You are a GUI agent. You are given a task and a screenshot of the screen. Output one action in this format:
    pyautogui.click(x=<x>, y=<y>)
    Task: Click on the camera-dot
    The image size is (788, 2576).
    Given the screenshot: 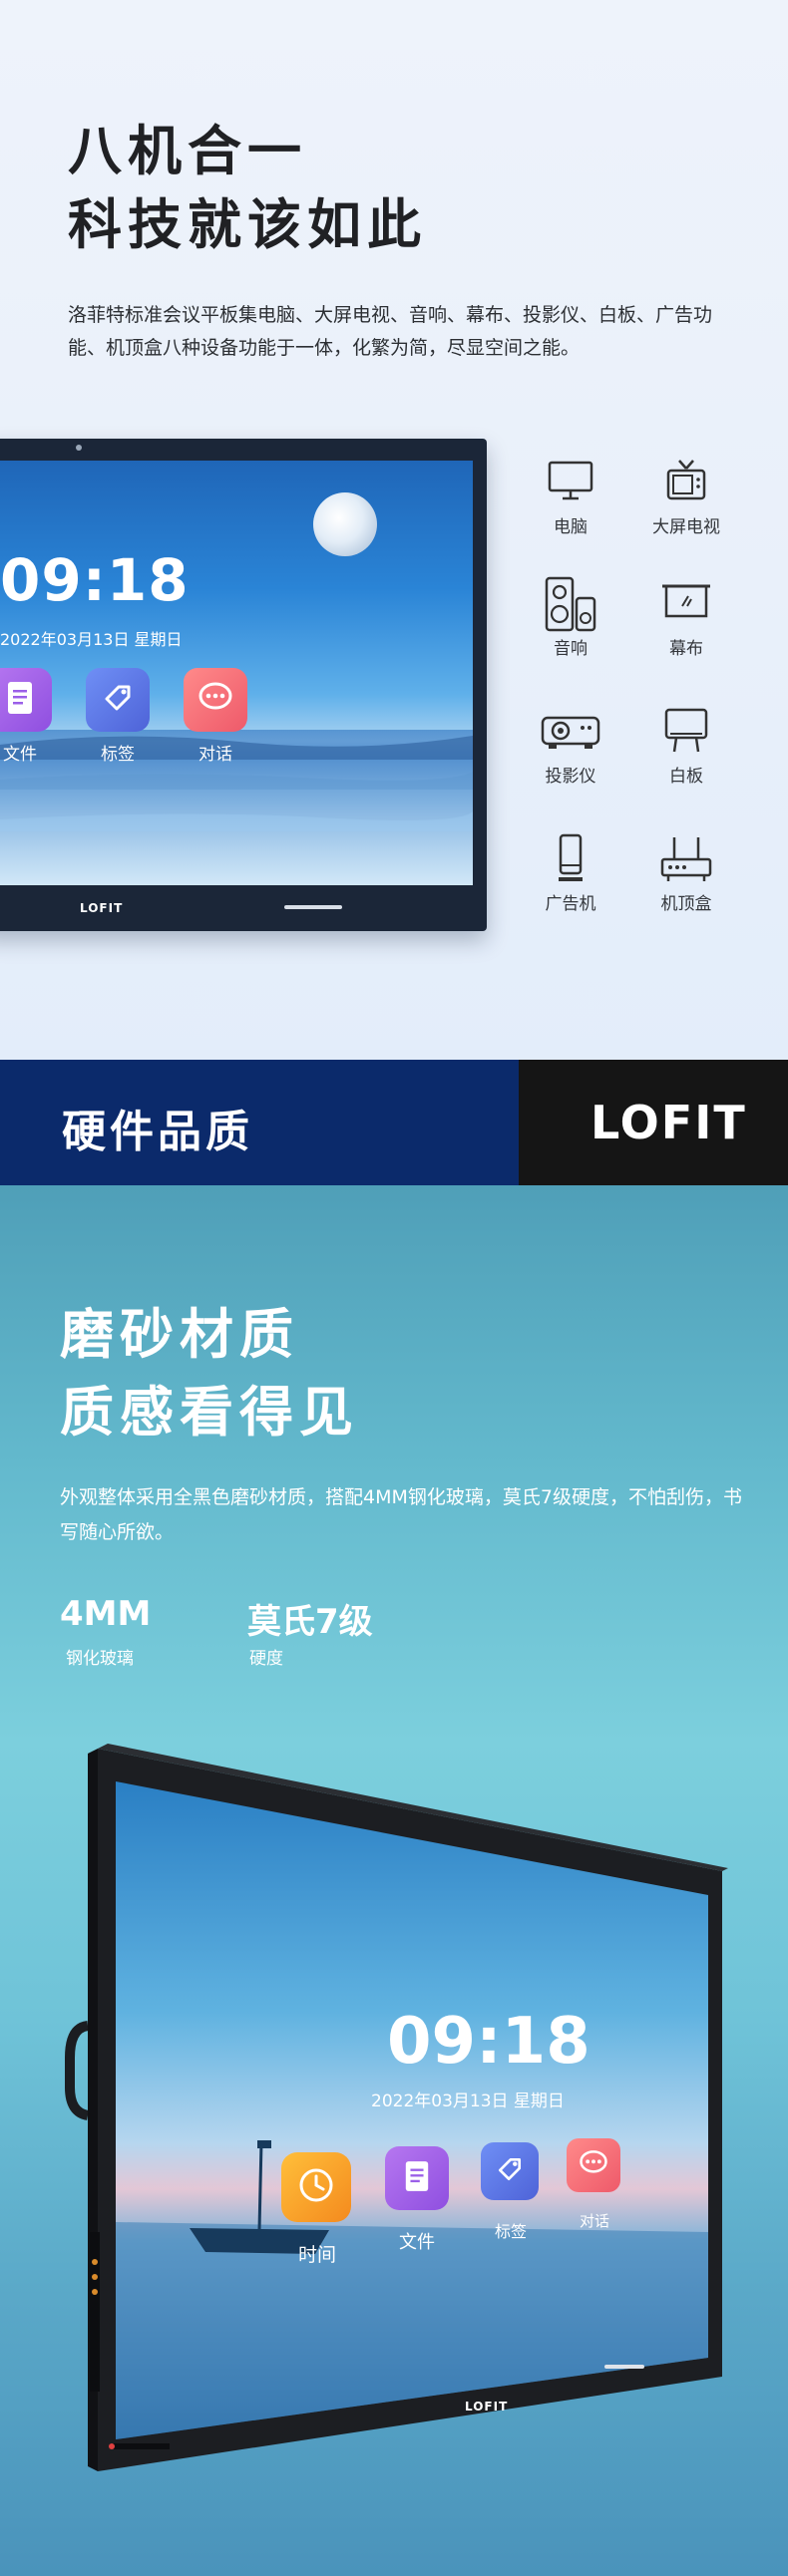 What is the action you would take?
    pyautogui.click(x=79, y=448)
    